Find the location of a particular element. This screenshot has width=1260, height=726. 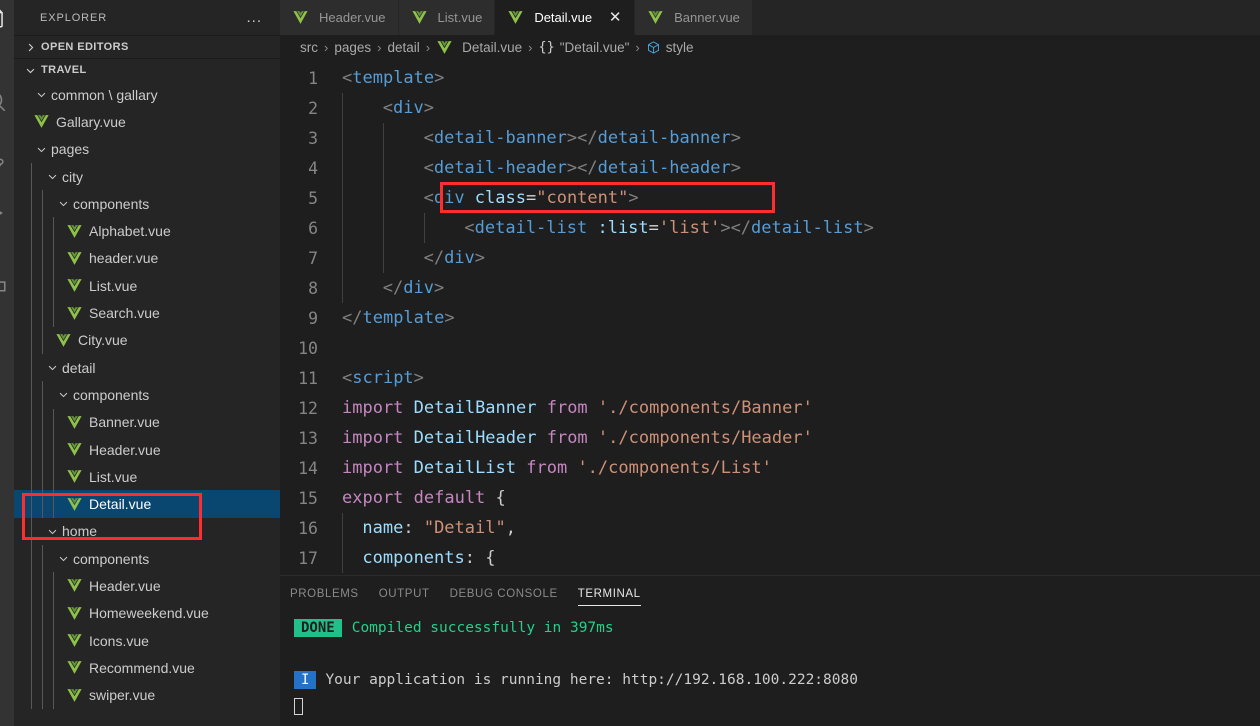

file-tree-item: detail is located at coordinates (147, 367).